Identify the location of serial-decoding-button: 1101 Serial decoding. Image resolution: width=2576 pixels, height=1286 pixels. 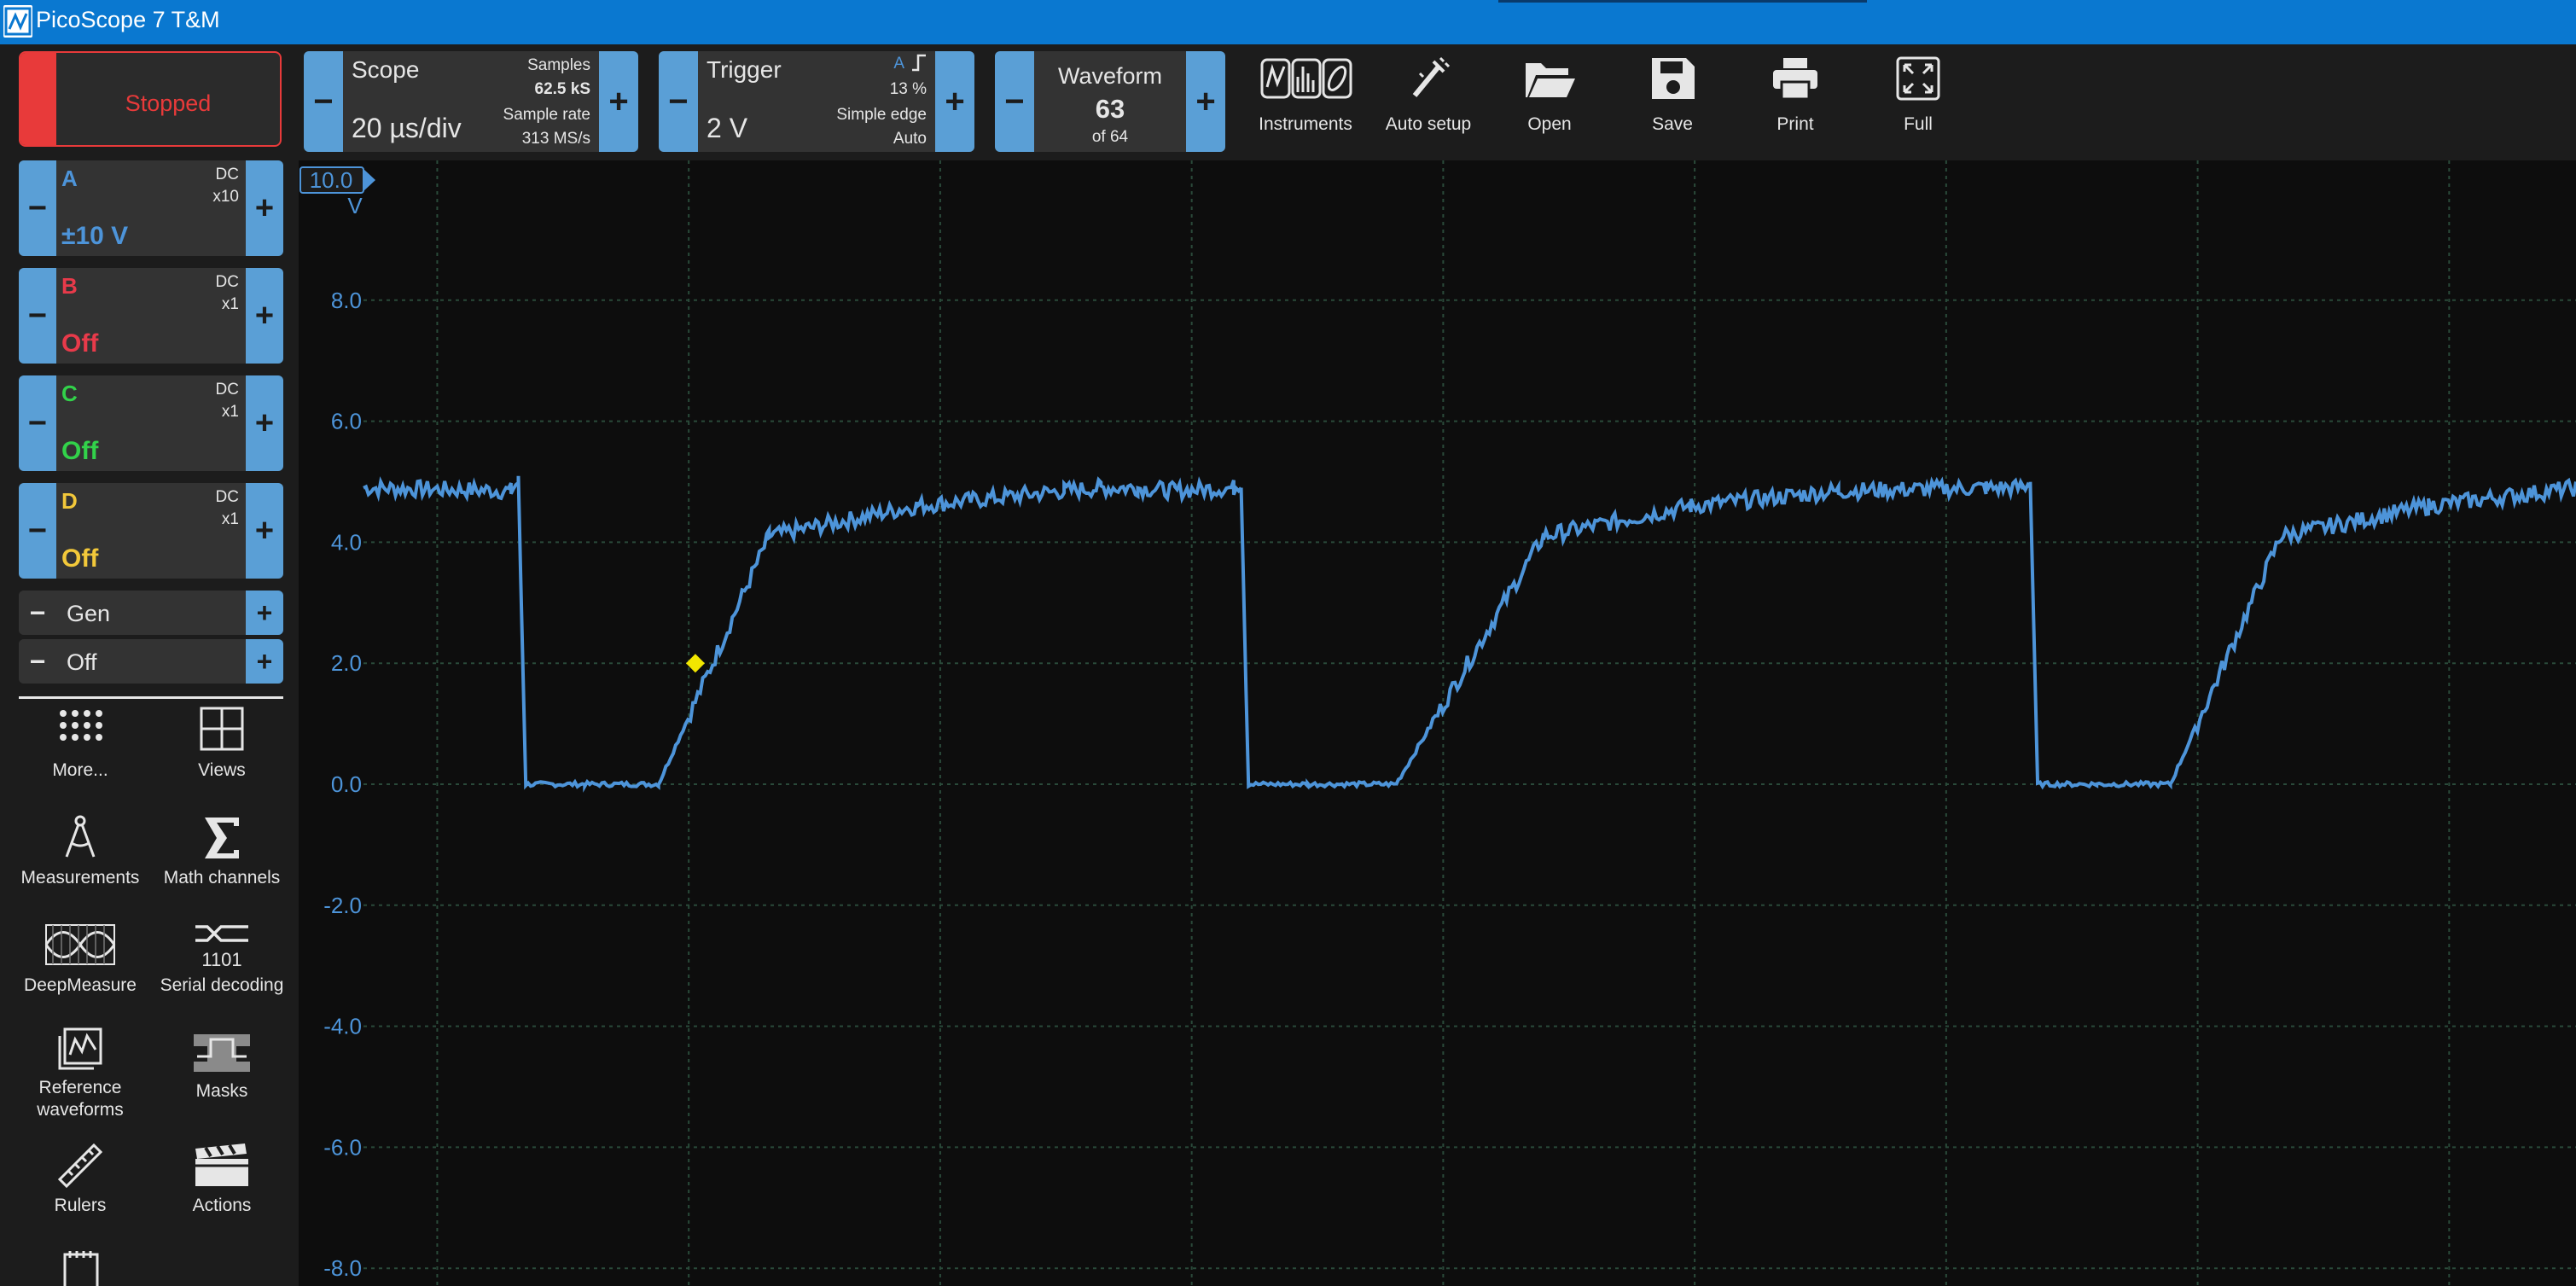
(222, 972).